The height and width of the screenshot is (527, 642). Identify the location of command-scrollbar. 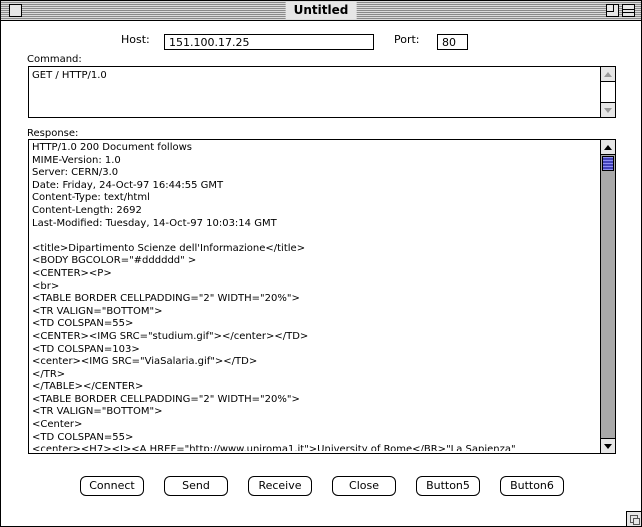
(607, 92).